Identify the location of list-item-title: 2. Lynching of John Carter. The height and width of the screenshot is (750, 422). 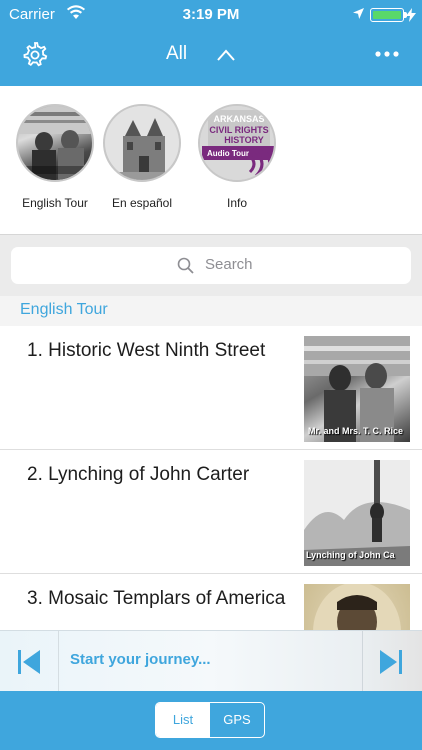
(138, 474).